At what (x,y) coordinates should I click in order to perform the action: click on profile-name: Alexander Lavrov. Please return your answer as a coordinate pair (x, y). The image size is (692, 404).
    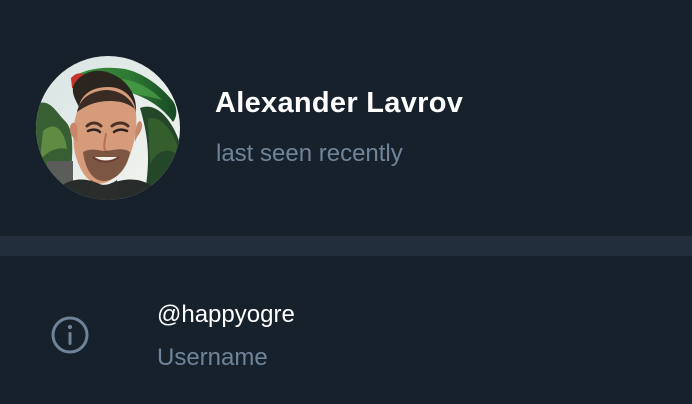
    Looking at the image, I should click on (339, 103).